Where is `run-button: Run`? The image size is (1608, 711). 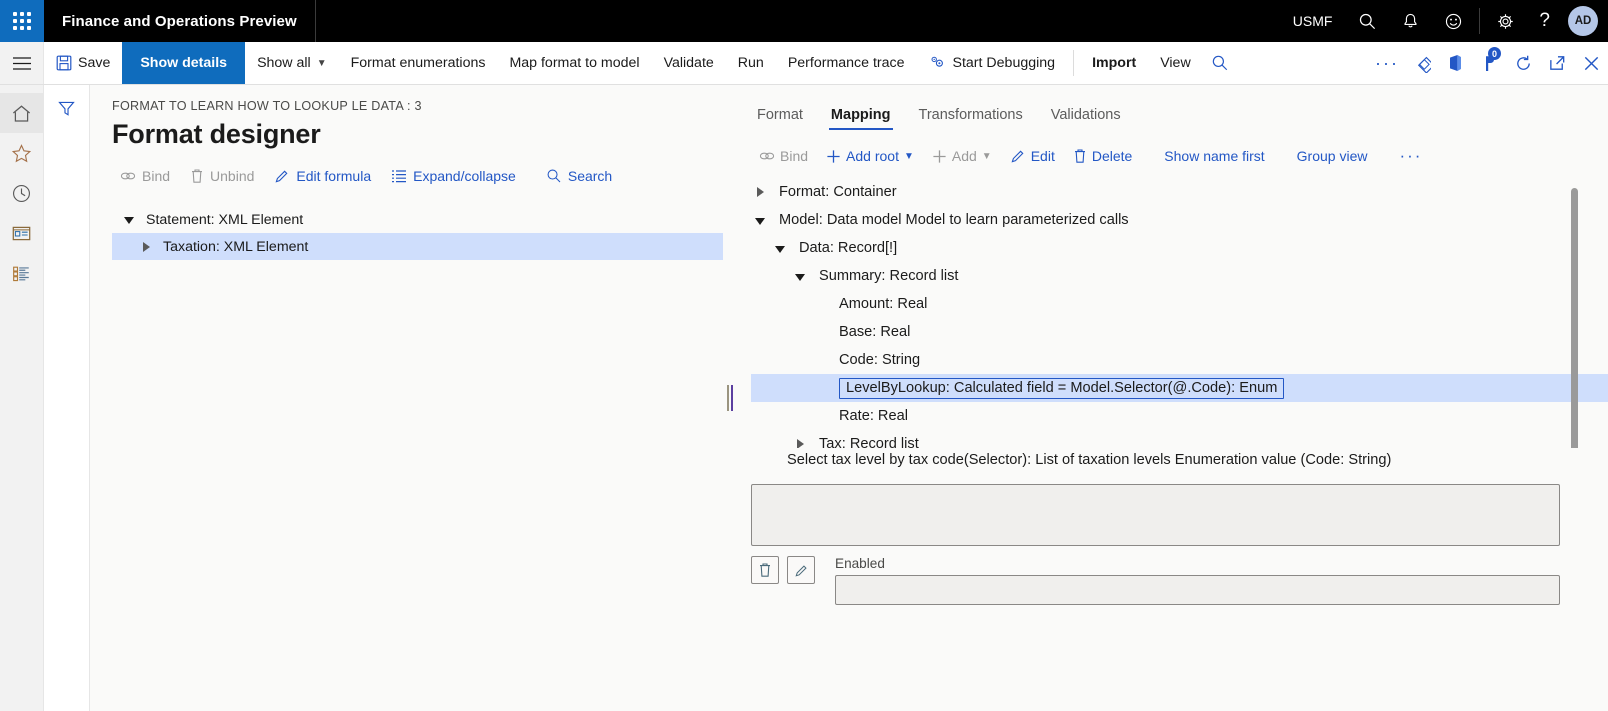 run-button: Run is located at coordinates (751, 63).